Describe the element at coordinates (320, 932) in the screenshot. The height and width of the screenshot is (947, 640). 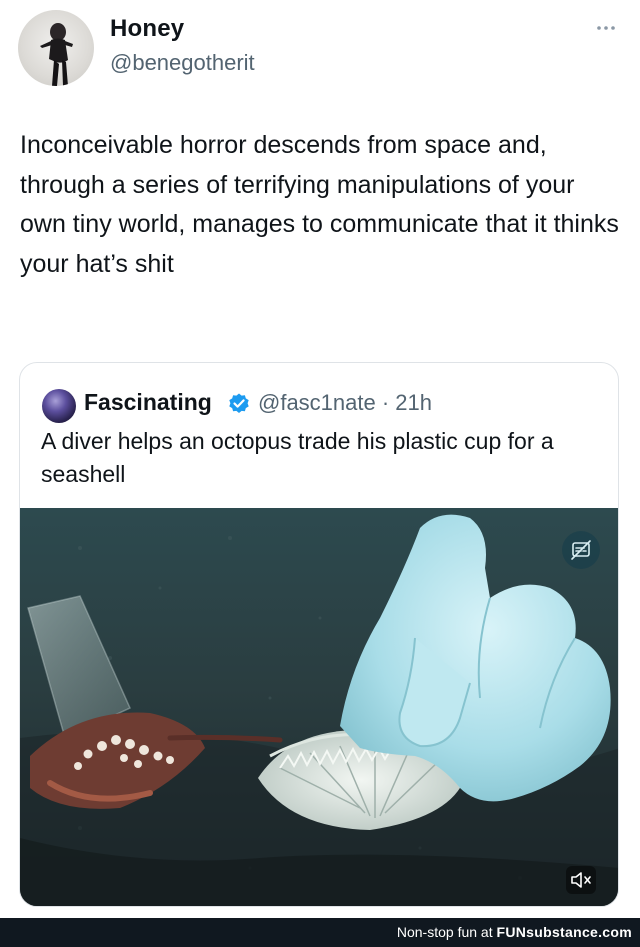
I see `watermark-bar: Non-stop fun at FUNsubstance.com` at that location.